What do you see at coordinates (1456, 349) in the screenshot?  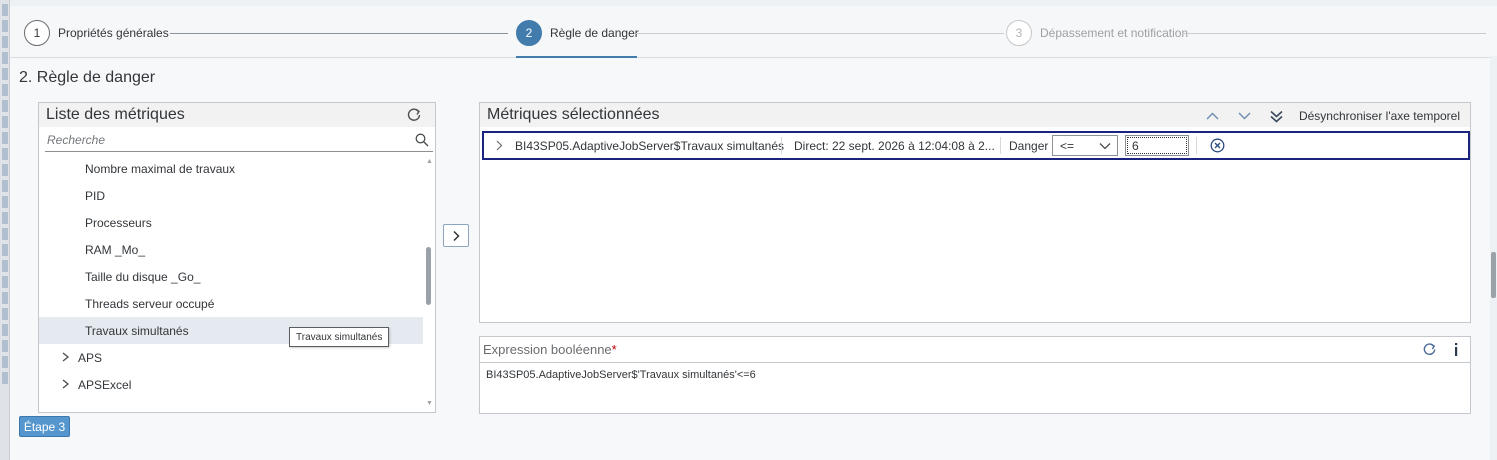 I see `info-icon` at bounding box center [1456, 349].